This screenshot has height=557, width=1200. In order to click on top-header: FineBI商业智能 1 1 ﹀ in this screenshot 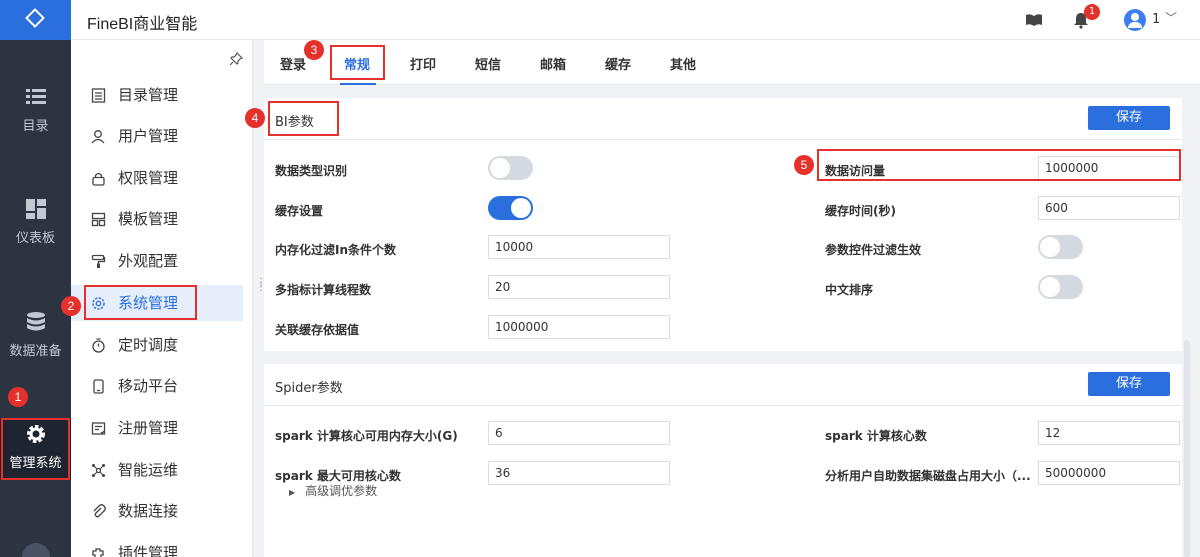, I will do `click(635, 20)`.